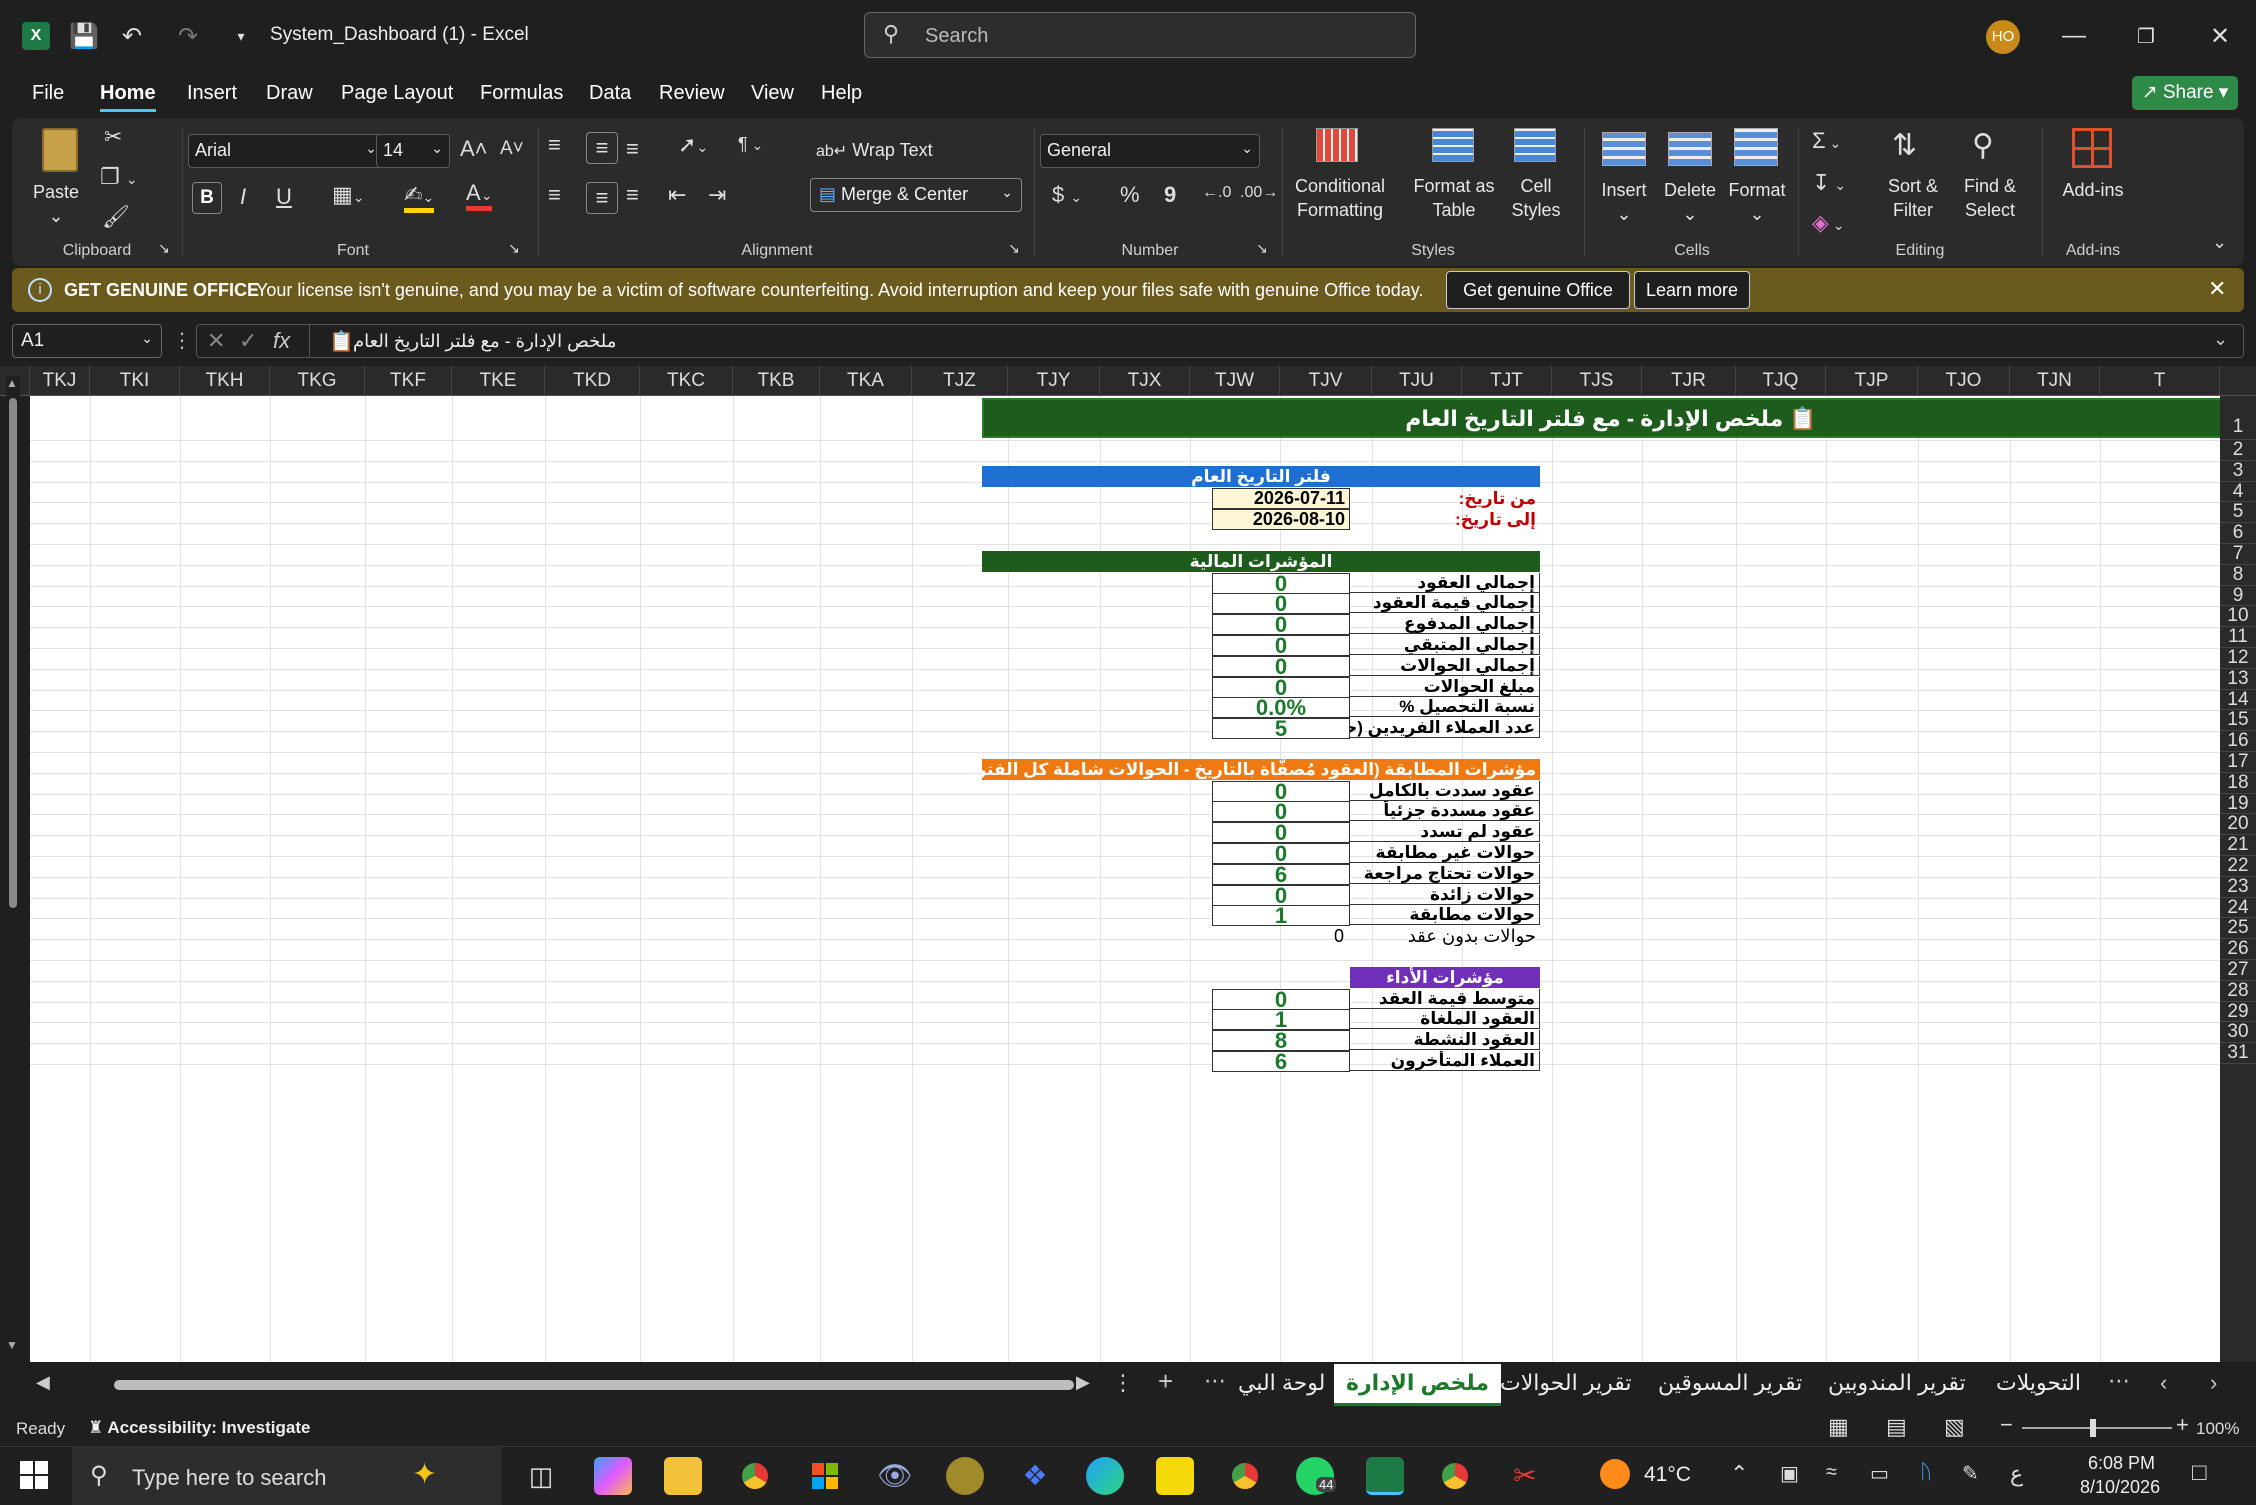  Describe the element at coordinates (2238, 513) in the screenshot. I see `row-header-cell: 5` at that location.